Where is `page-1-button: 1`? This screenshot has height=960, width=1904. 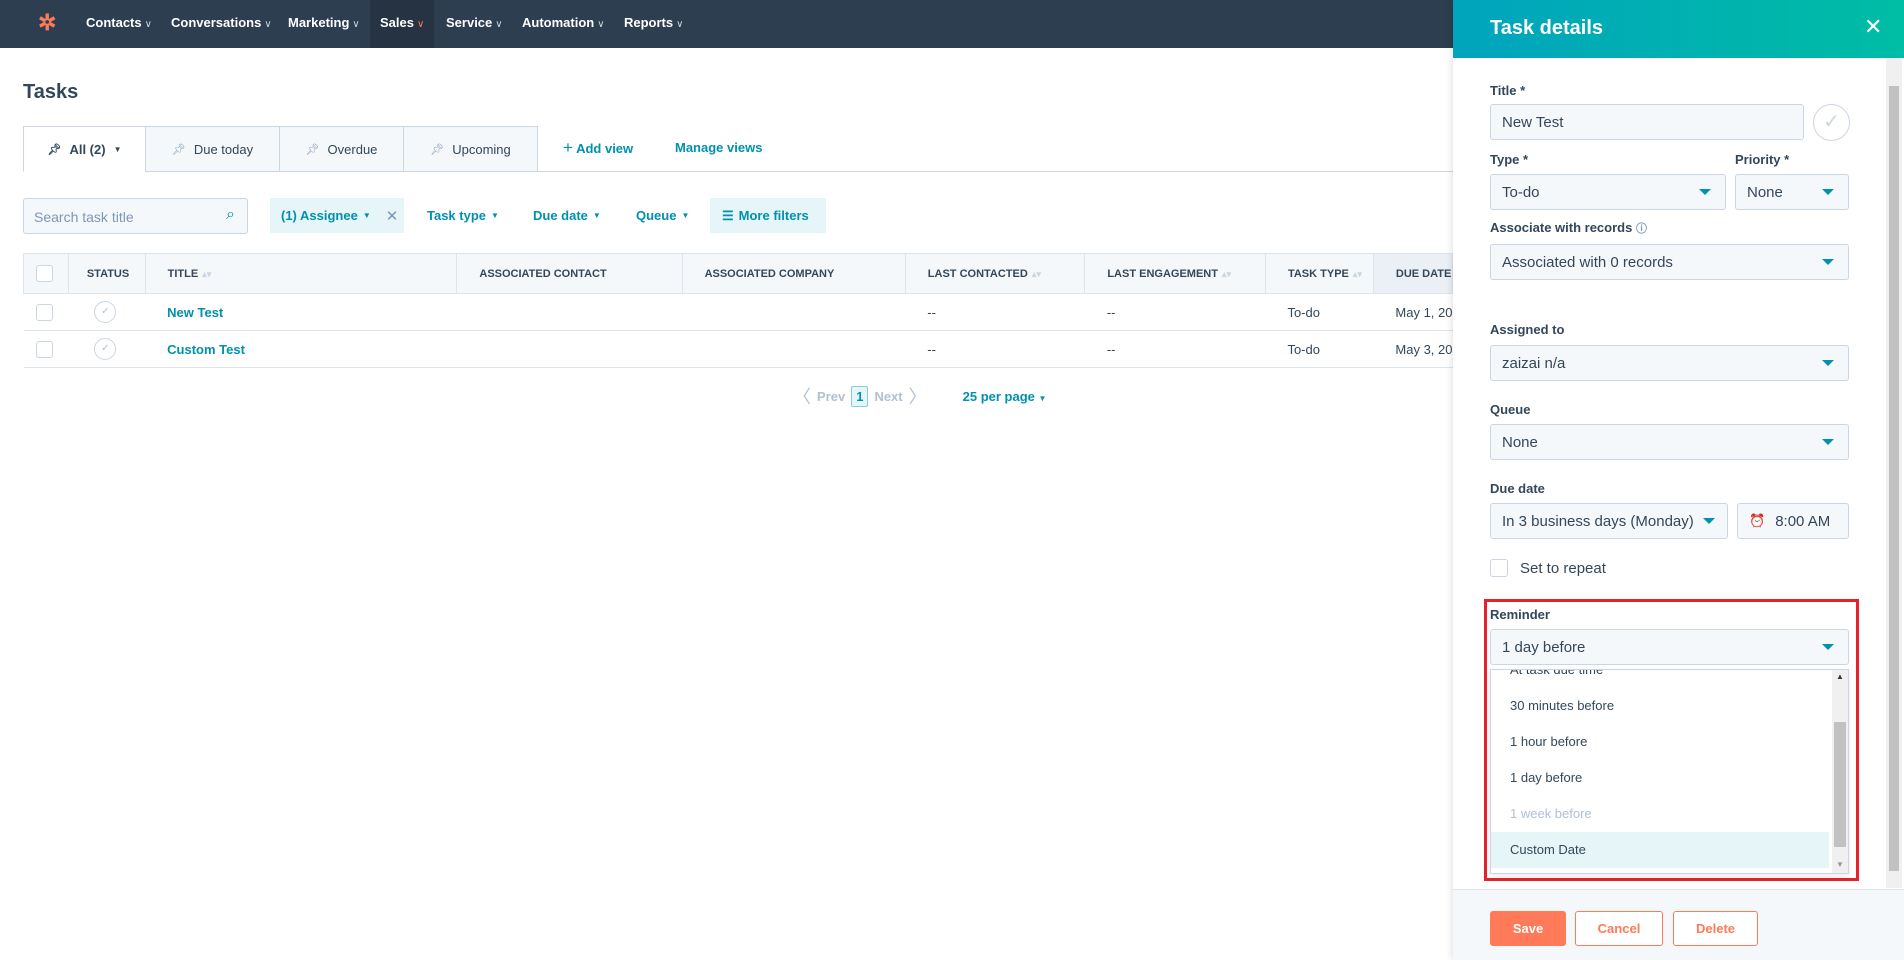 page-1-button: 1 is located at coordinates (860, 396).